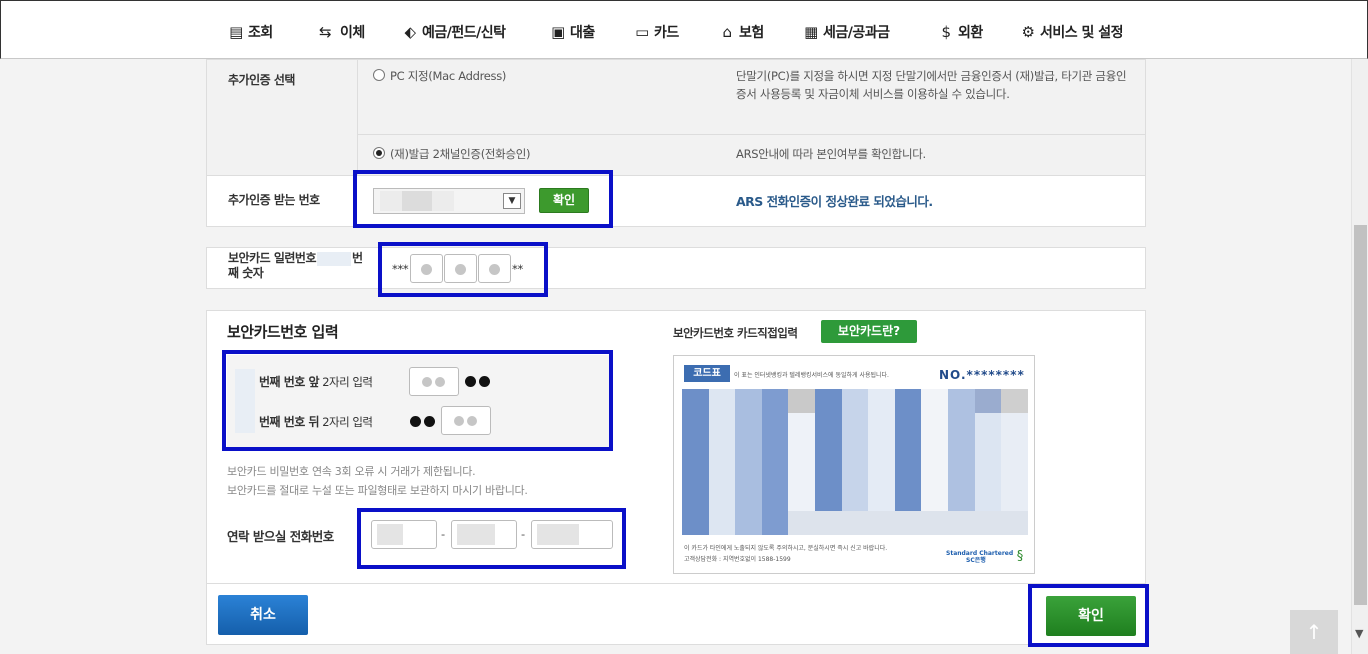 The width and height of the screenshot is (1368, 654). Describe the element at coordinates (379, 153) in the screenshot. I see `radio-phone-auth` at that location.